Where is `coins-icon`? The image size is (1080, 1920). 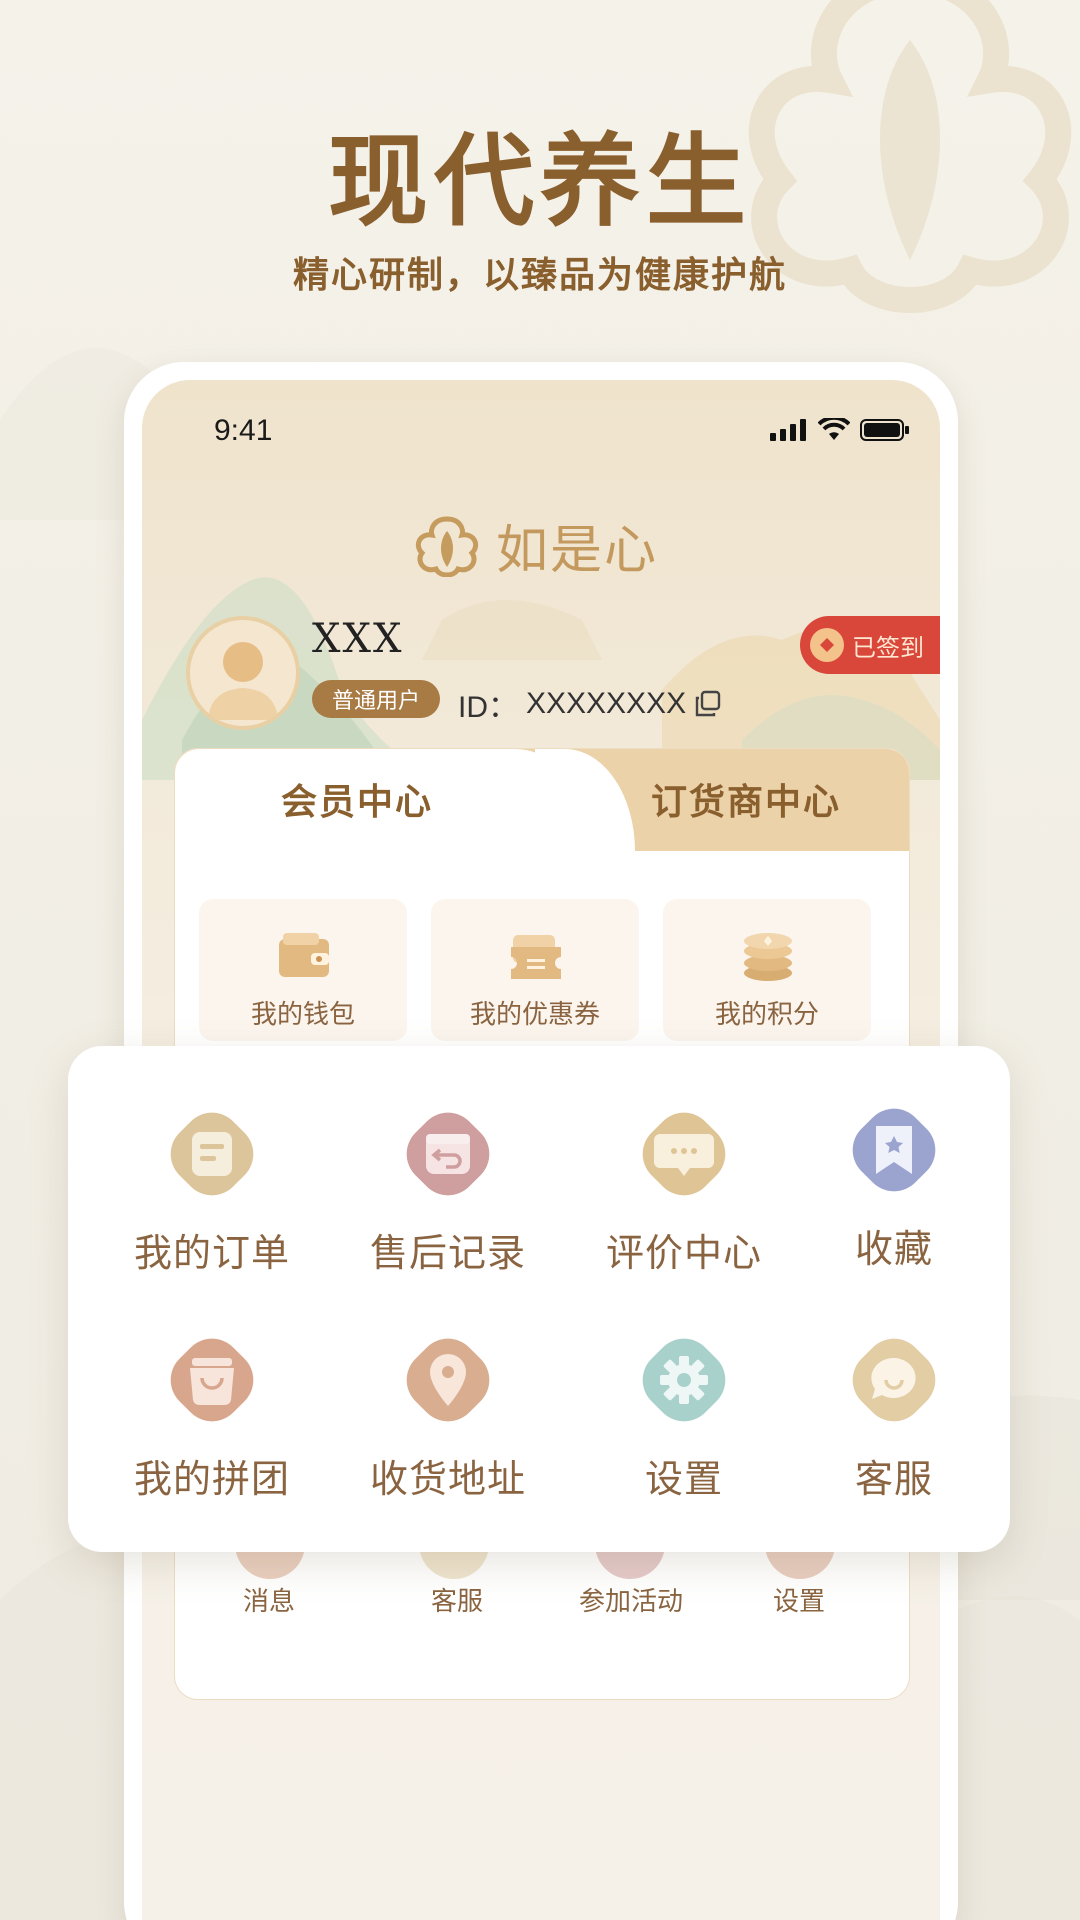
coins-icon is located at coordinates (768, 957).